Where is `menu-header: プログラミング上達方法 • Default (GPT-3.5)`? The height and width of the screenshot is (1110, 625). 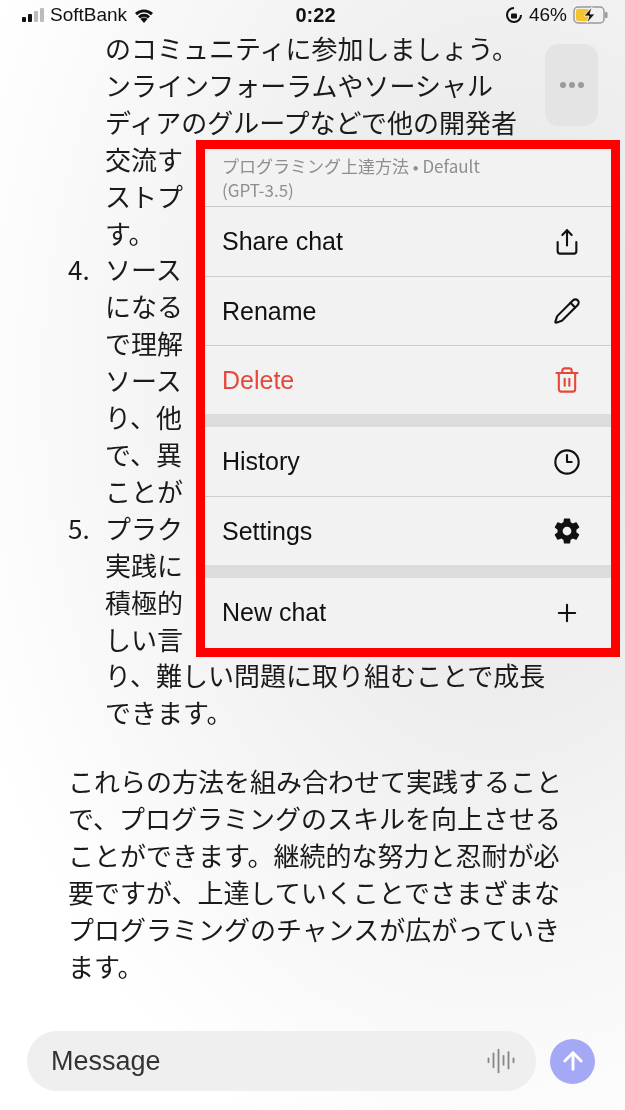
menu-header: プログラミング上達方法 • Default (GPT-3.5) is located at coordinates (408, 178).